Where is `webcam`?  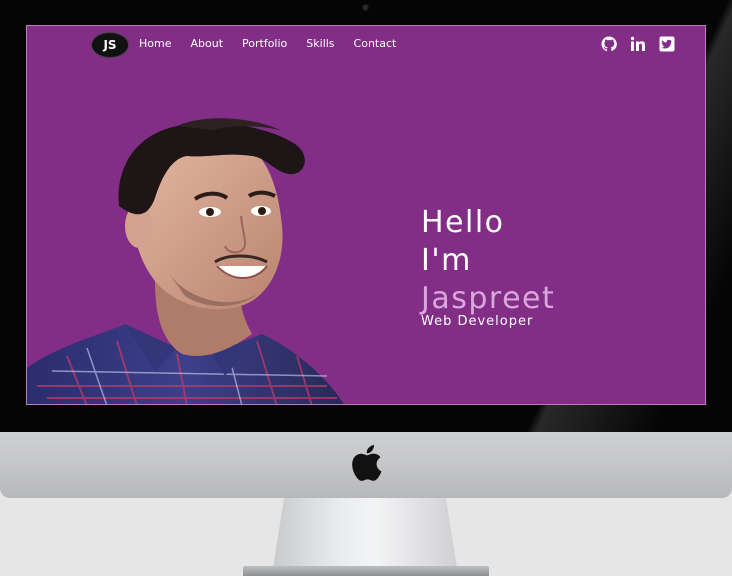 webcam is located at coordinates (365, 7).